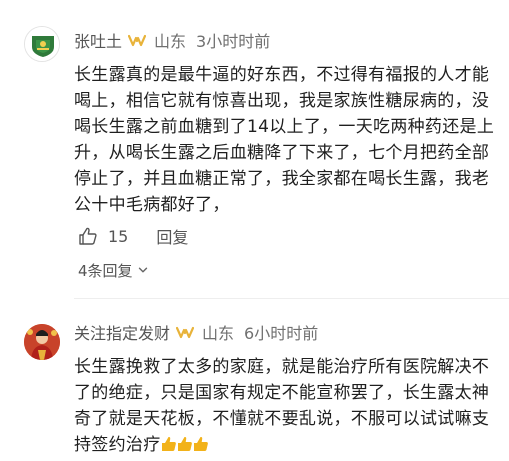 The height and width of the screenshot is (461, 509). What do you see at coordinates (172, 236) in the screenshot?
I see `reply-button: 回复` at bounding box center [172, 236].